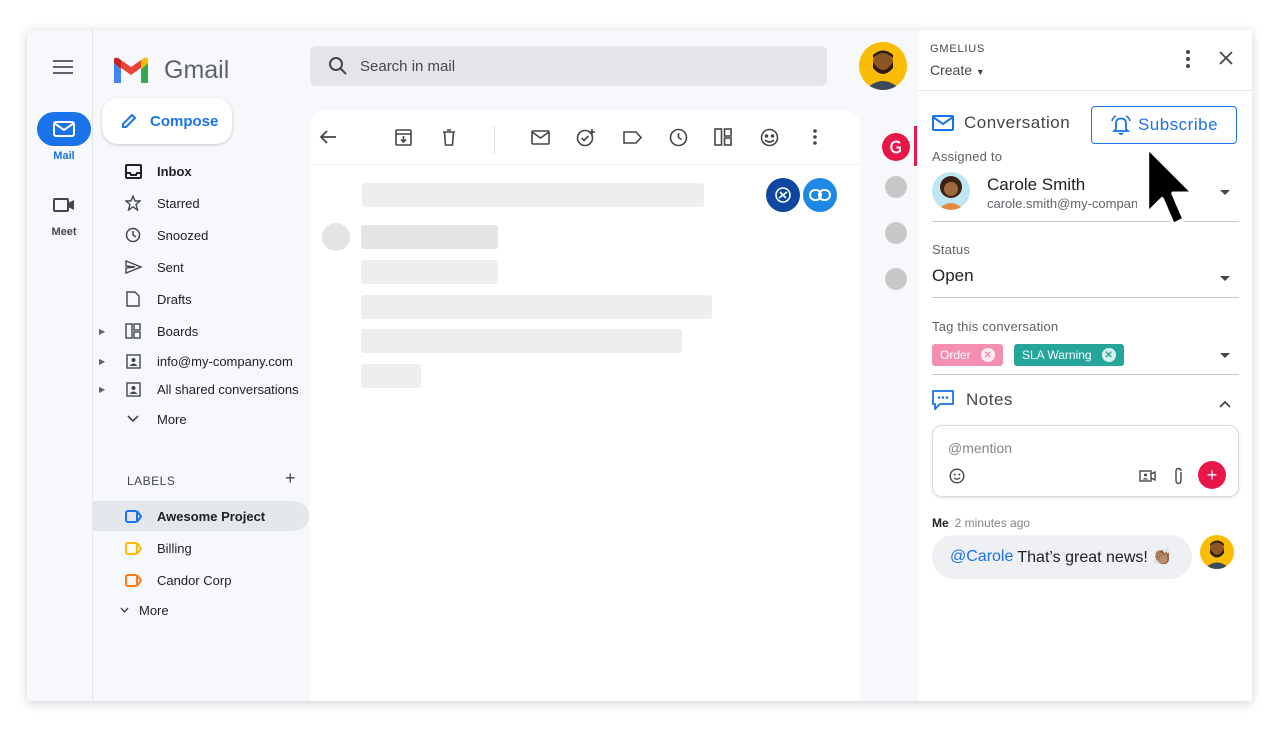  What do you see at coordinates (957, 478) in the screenshot?
I see `emoji-icon` at bounding box center [957, 478].